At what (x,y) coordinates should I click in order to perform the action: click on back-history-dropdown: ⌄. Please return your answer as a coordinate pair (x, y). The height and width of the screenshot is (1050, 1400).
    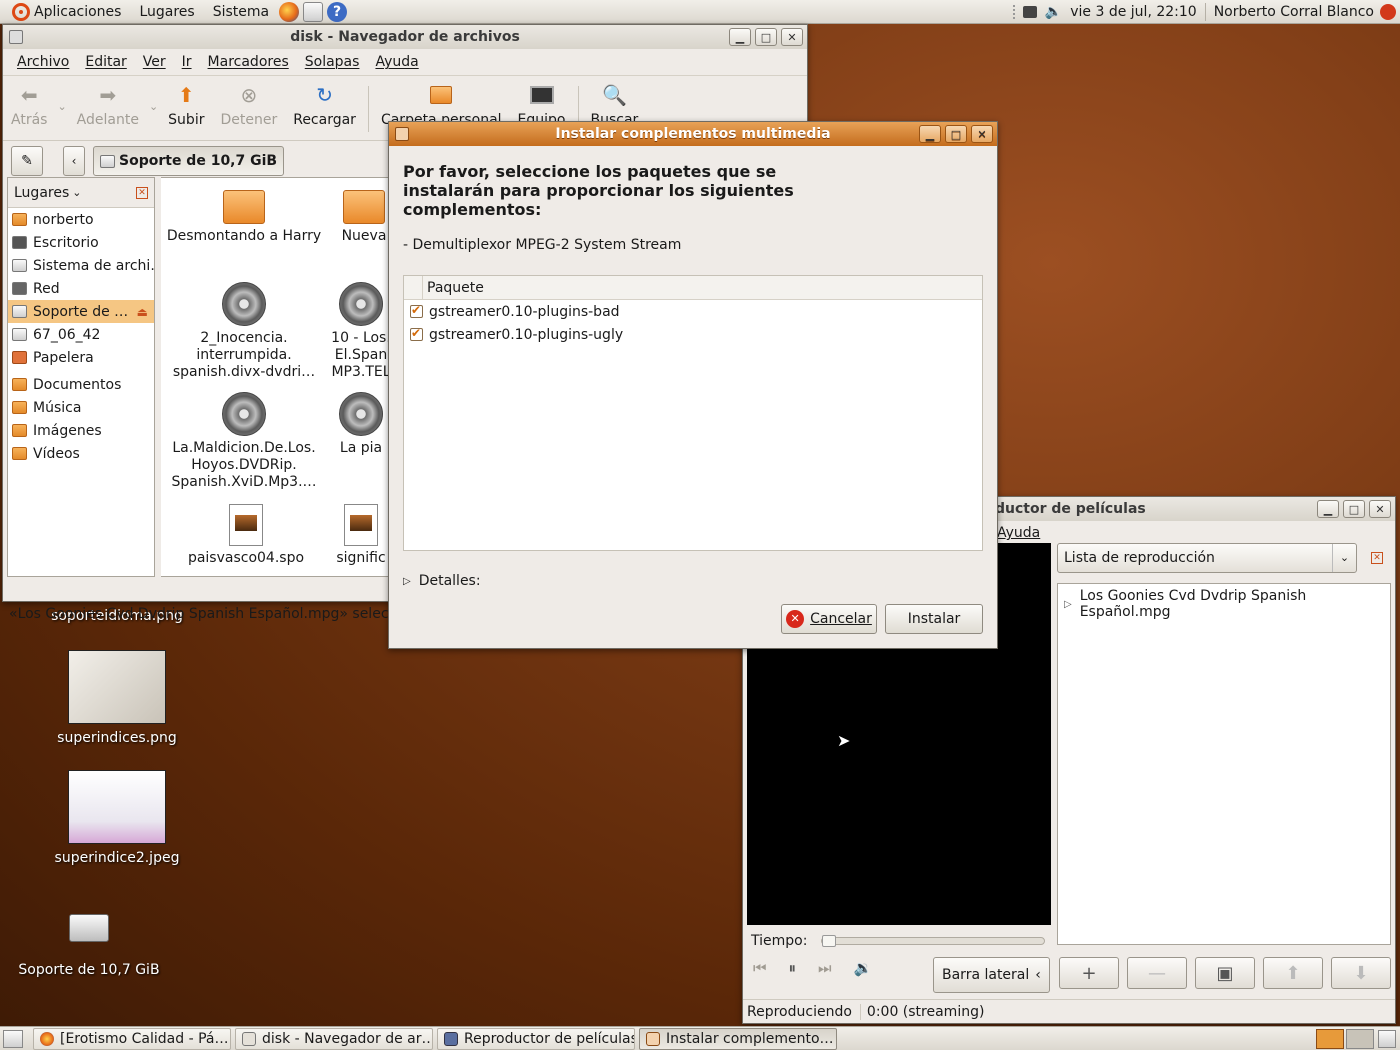
    Looking at the image, I should click on (61, 106).